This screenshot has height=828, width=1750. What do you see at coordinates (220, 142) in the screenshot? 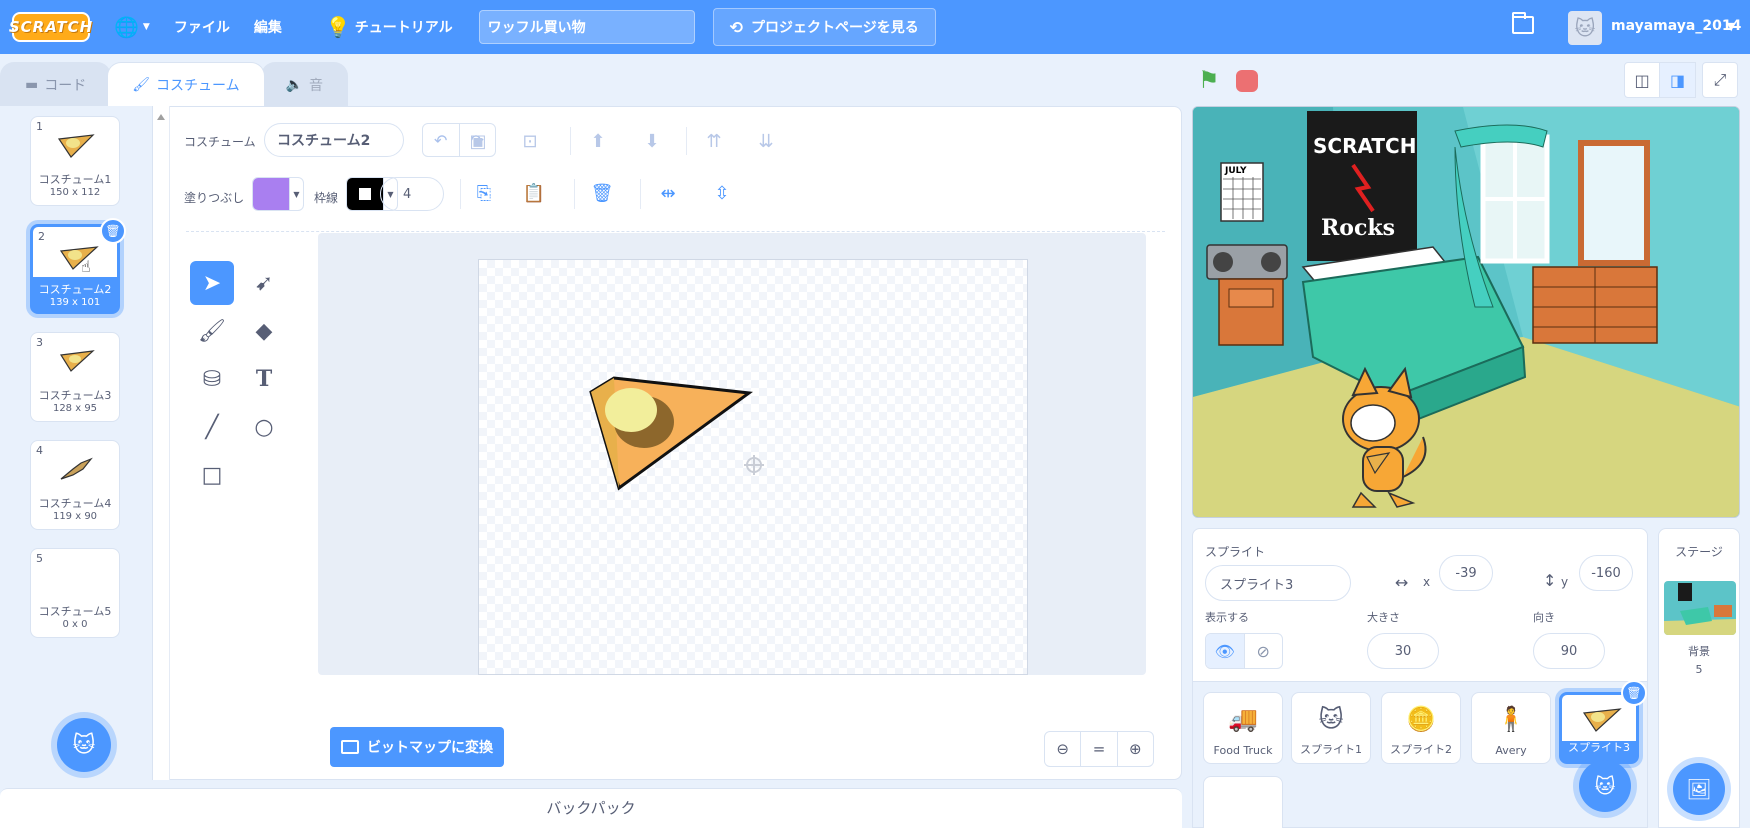
I see `costume-label: コスチューム` at bounding box center [220, 142].